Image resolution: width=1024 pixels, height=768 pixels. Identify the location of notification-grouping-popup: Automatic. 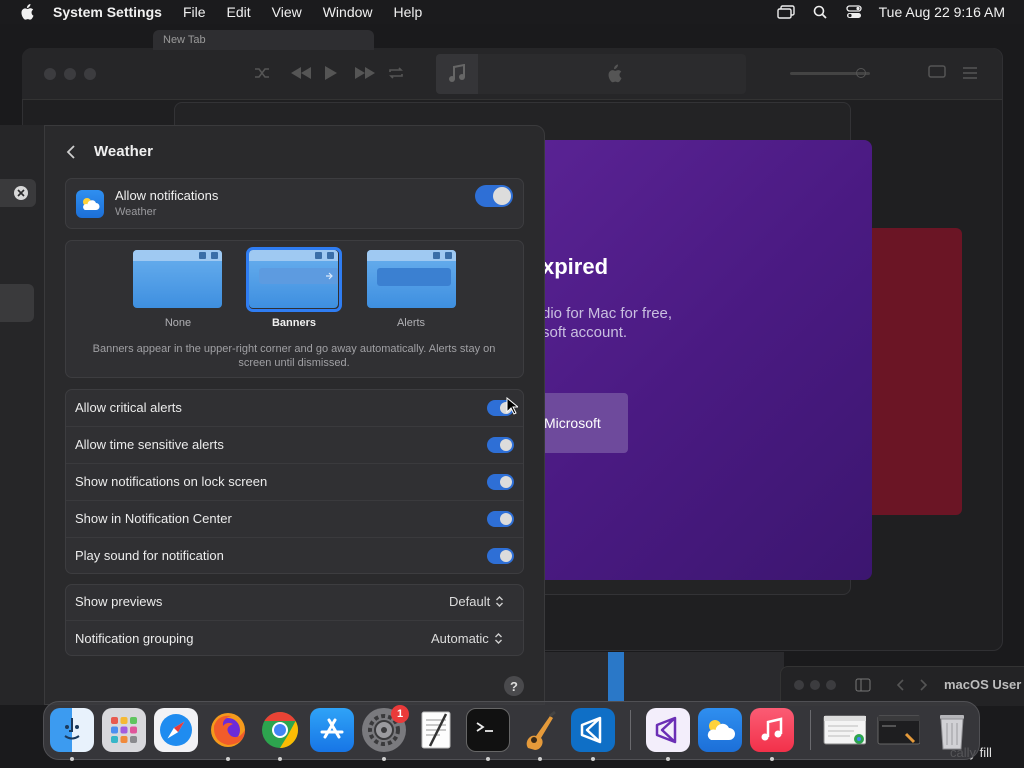
(467, 638).